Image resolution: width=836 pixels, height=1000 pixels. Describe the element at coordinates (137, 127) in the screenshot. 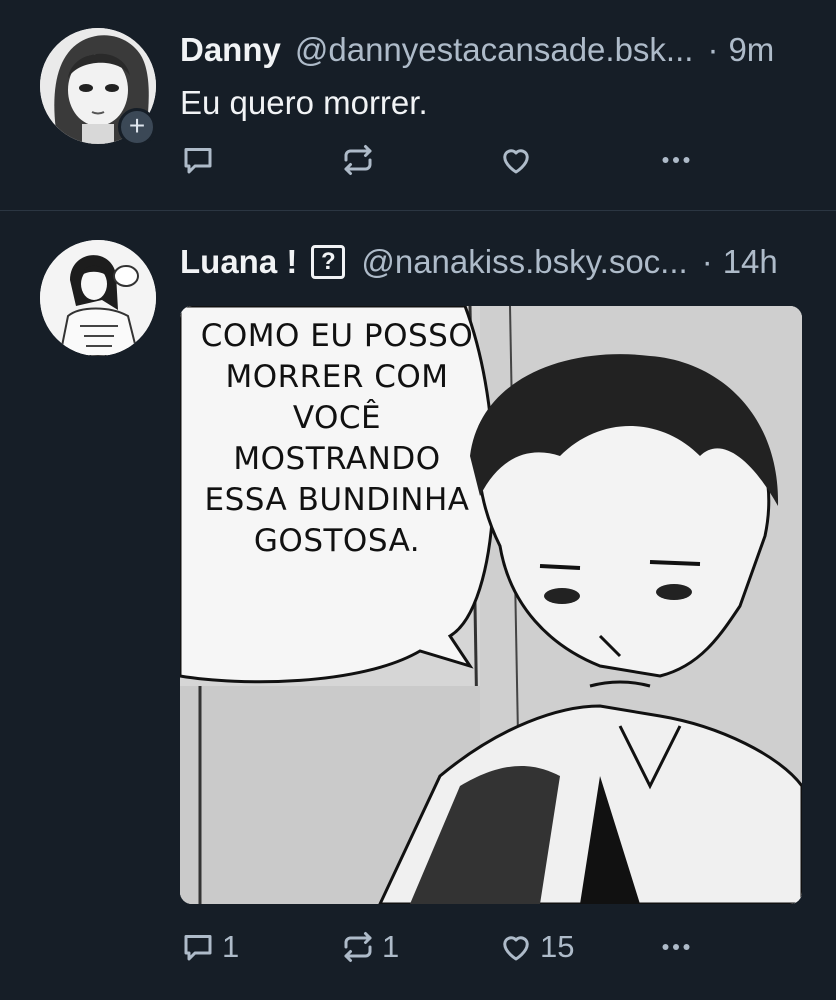

I see `follow-plus-icon: +` at that location.